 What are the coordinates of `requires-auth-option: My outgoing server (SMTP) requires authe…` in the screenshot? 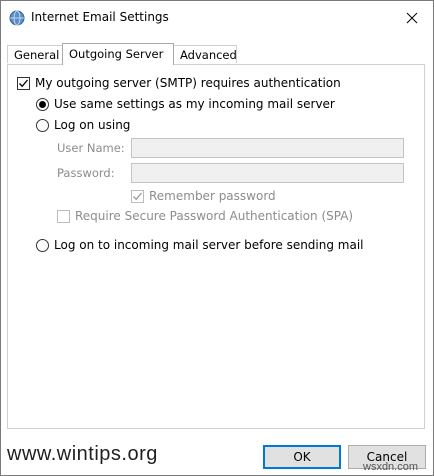 It's located at (179, 83).